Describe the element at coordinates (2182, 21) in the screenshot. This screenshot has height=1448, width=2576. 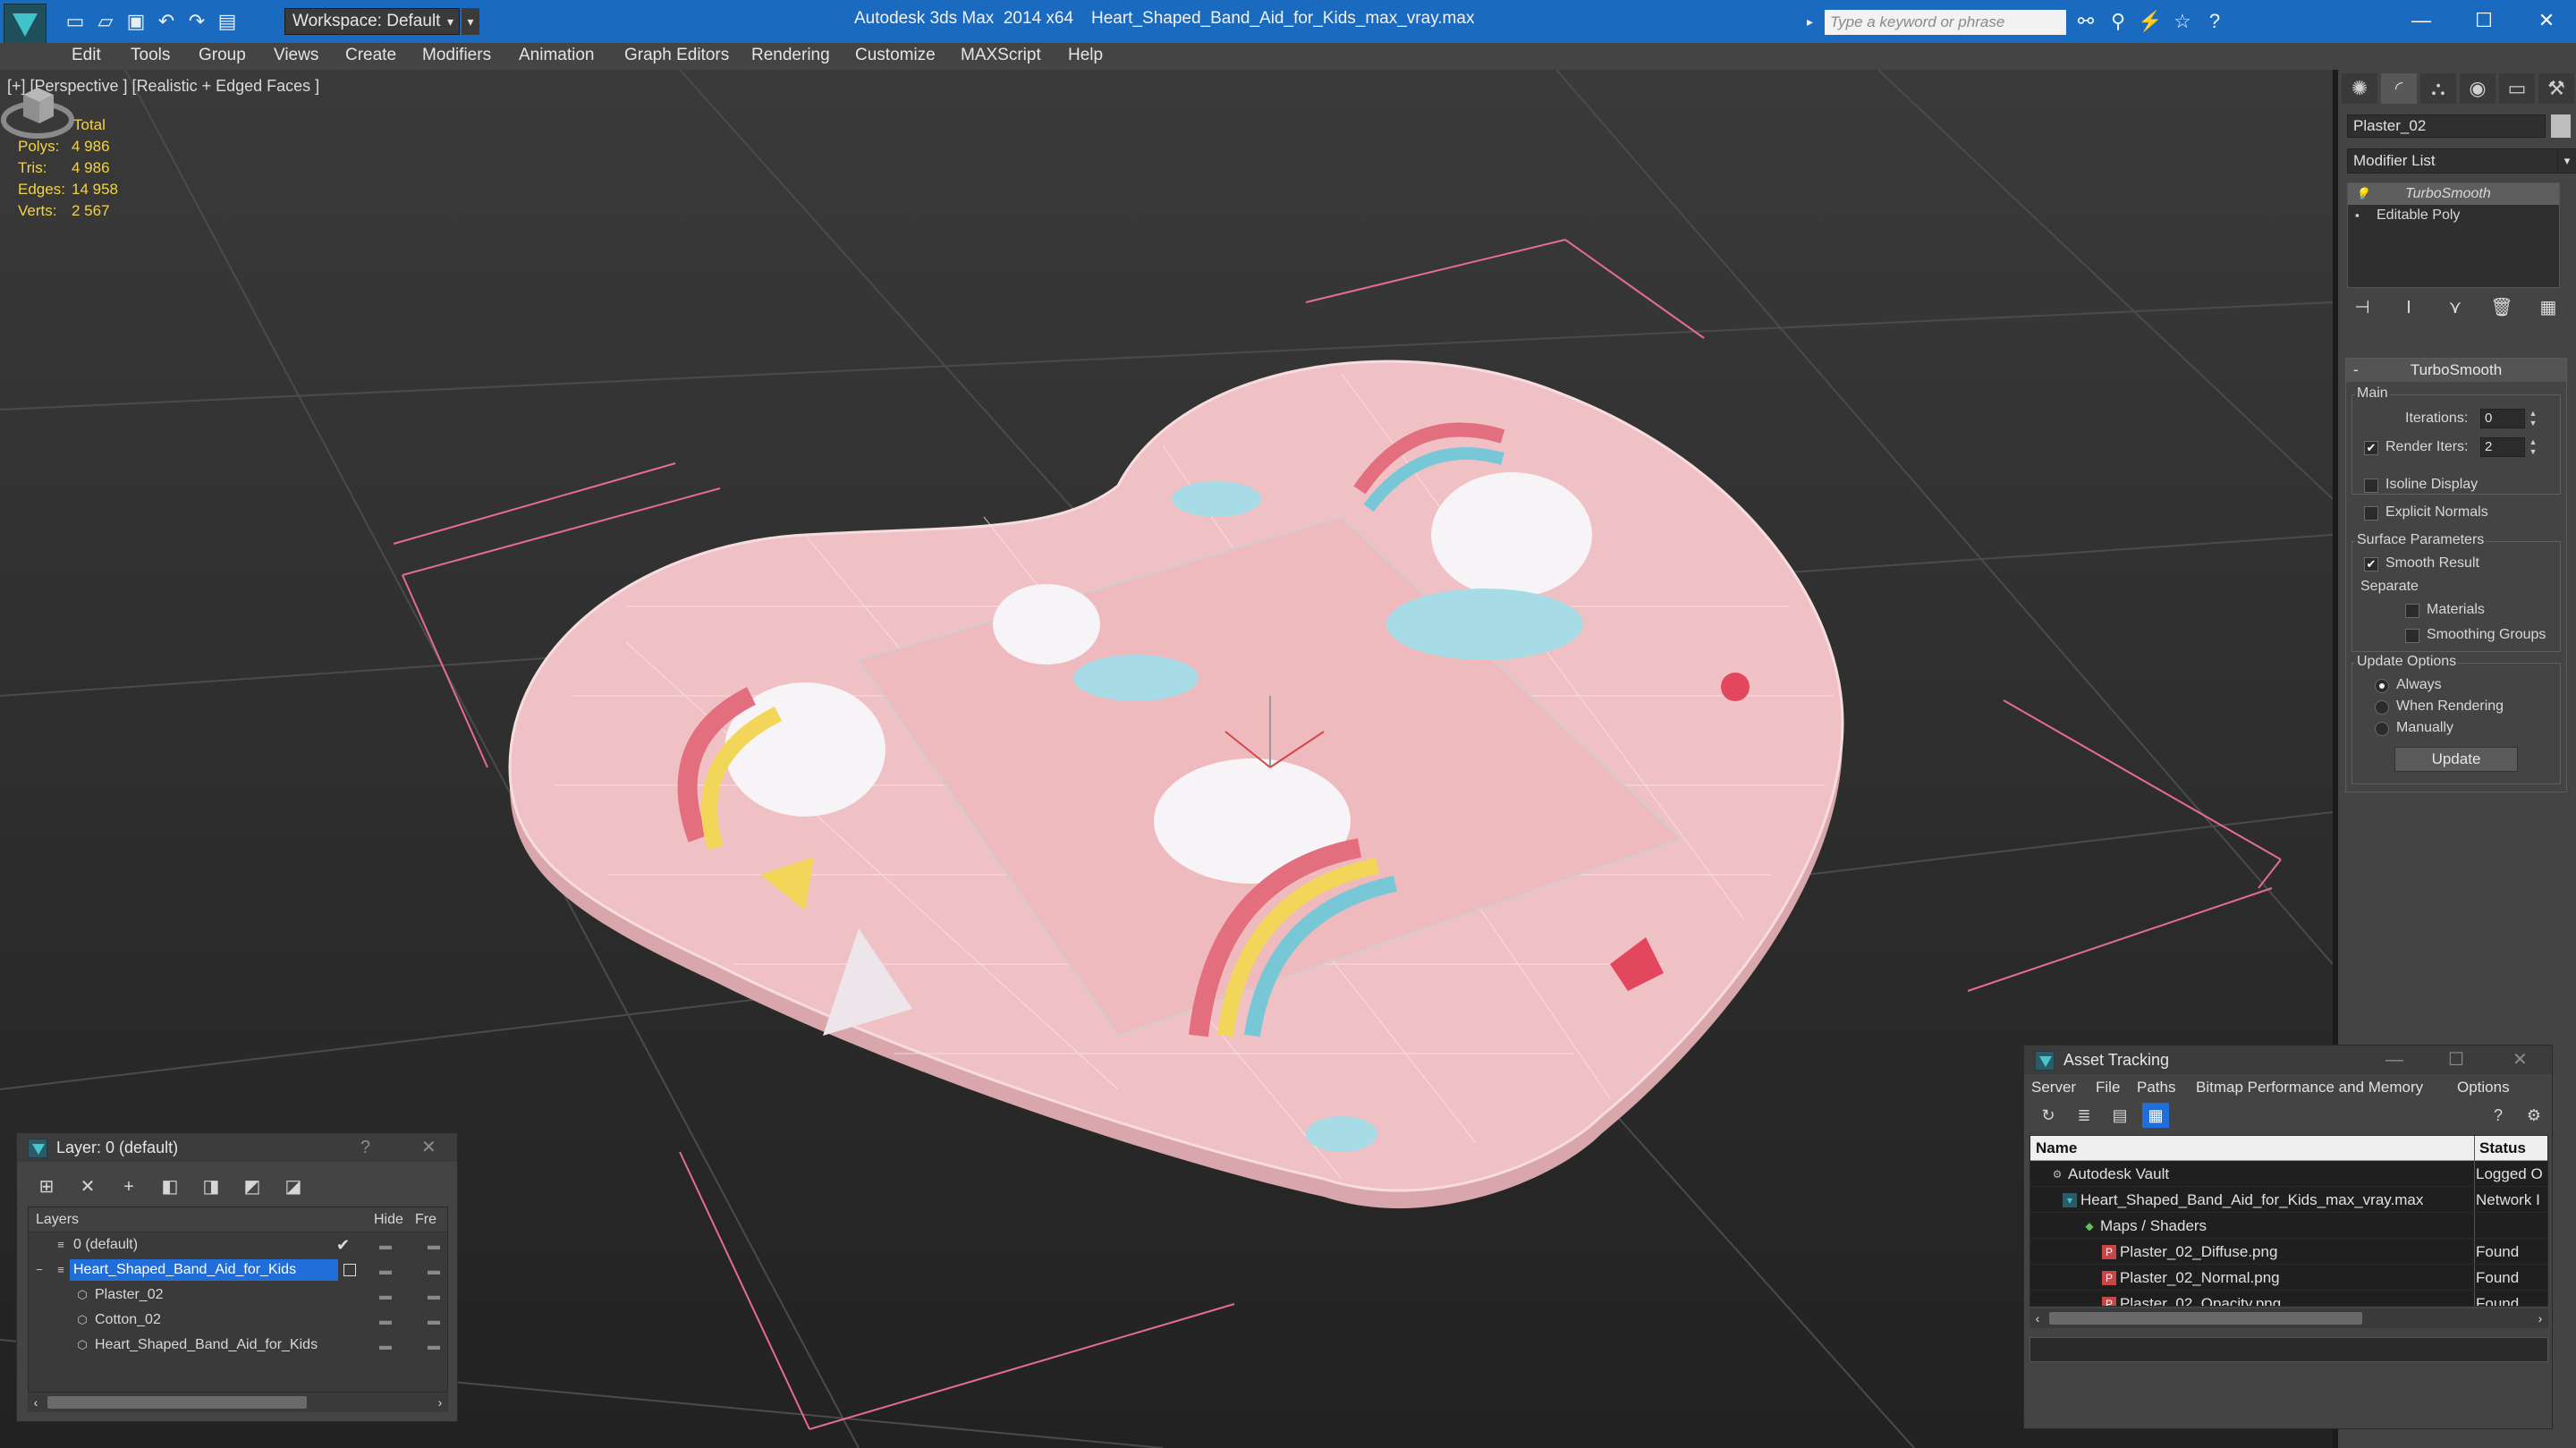
I see `favorites-icon: ☆` at that location.